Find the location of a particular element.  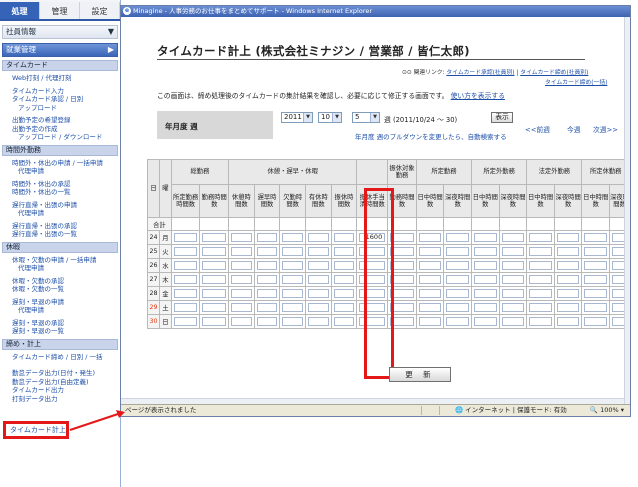

sidebar-item: 出勤予定の作成 is located at coordinates (60, 129).